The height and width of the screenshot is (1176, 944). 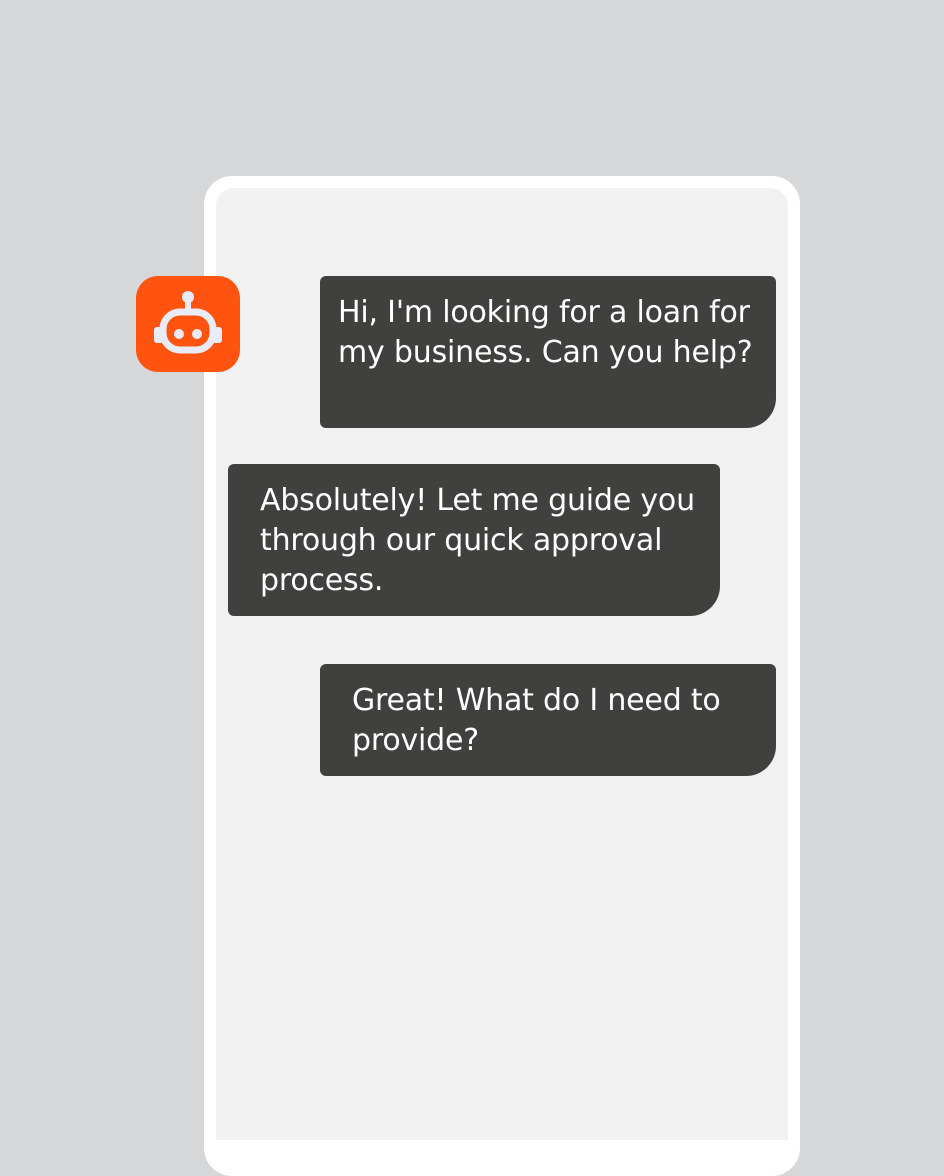 I want to click on bot-avatar, so click(x=188, y=324).